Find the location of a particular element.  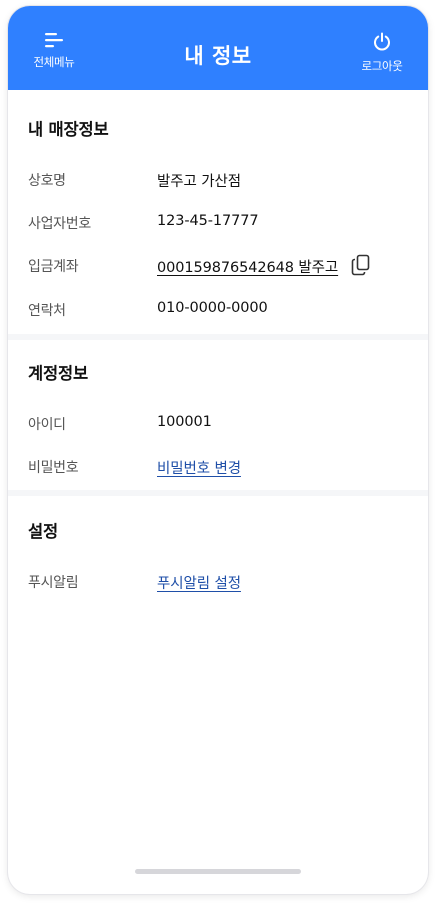

contact-row: 연락처 010-0000-0000 is located at coordinates (218, 310).